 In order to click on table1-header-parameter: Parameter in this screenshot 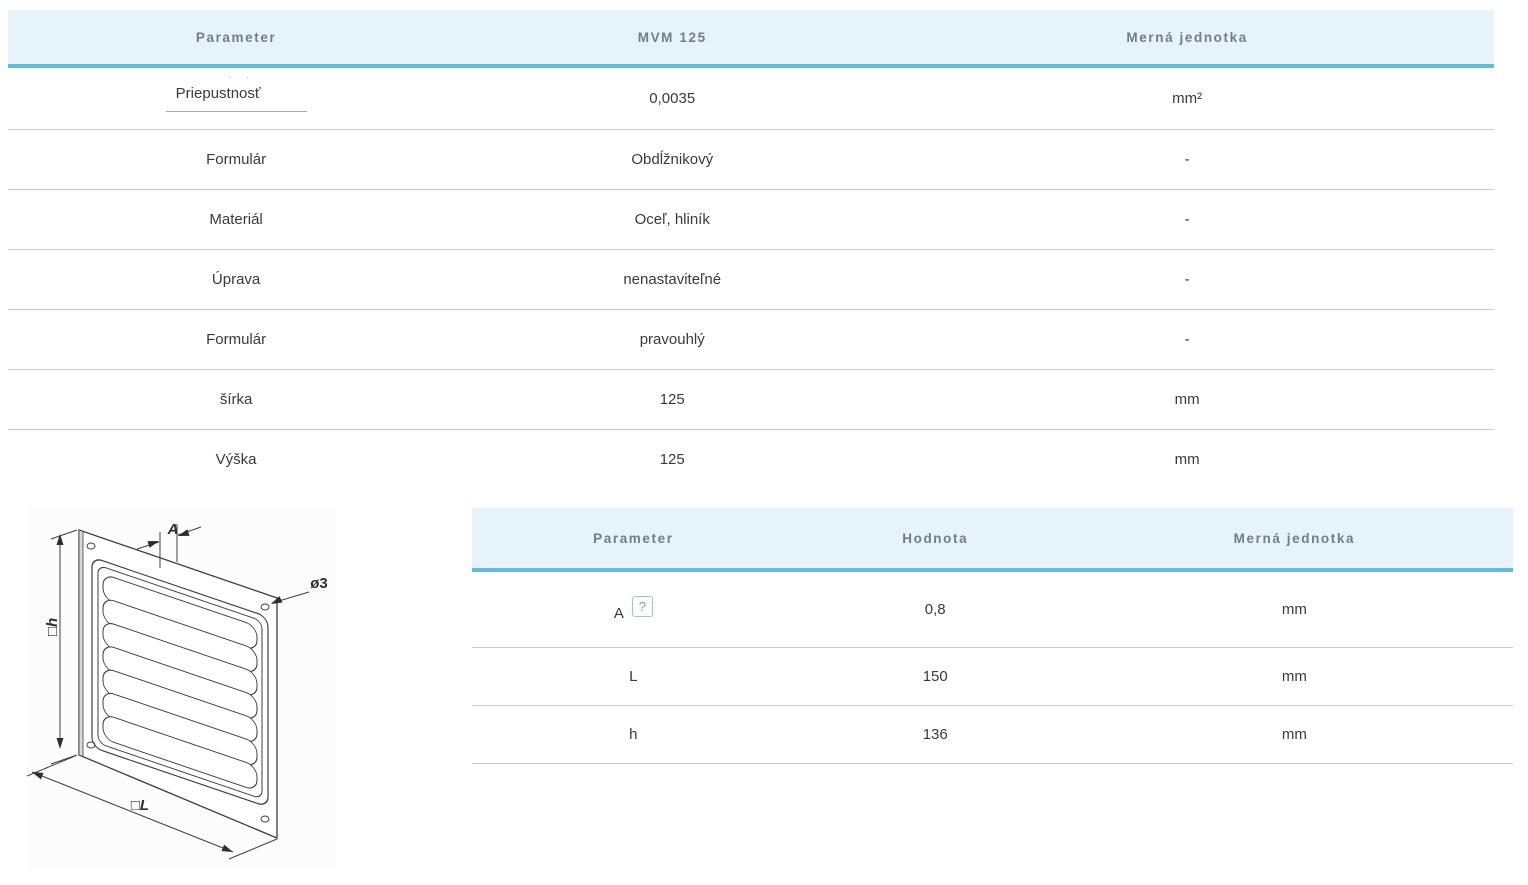, I will do `click(236, 39)`.